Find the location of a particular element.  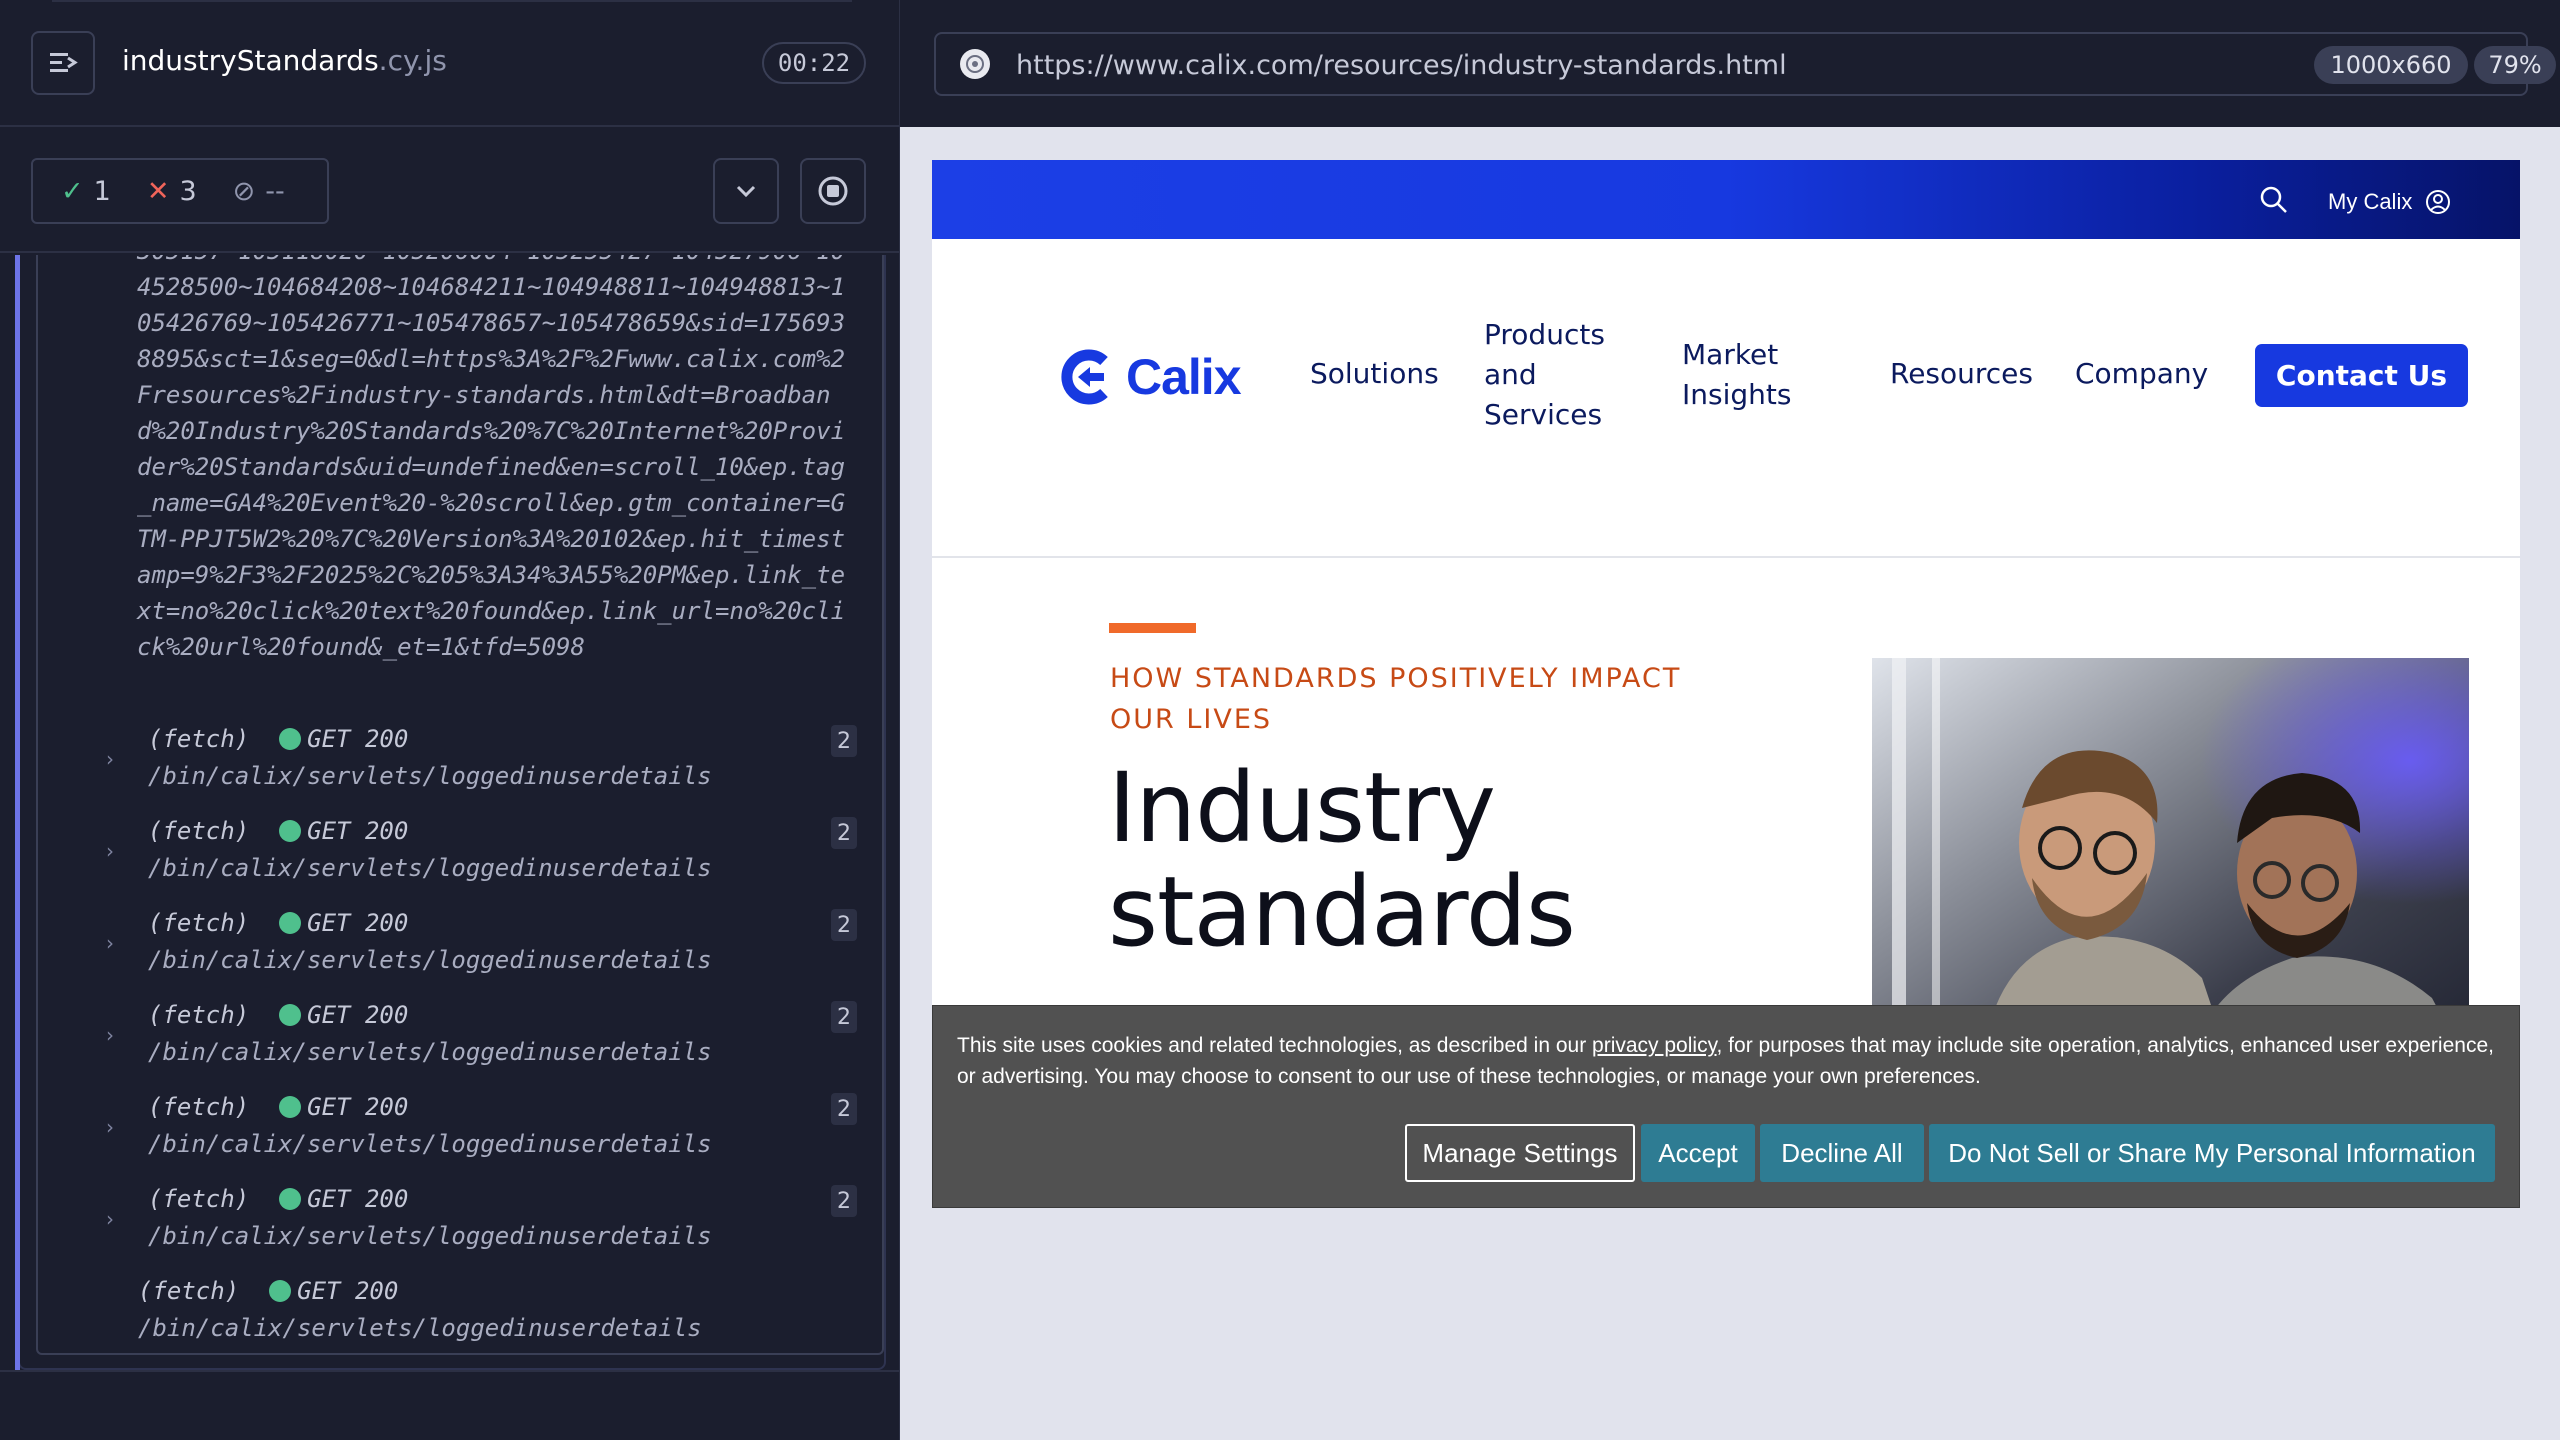

nav-label-line: Services is located at coordinates (1543, 414).